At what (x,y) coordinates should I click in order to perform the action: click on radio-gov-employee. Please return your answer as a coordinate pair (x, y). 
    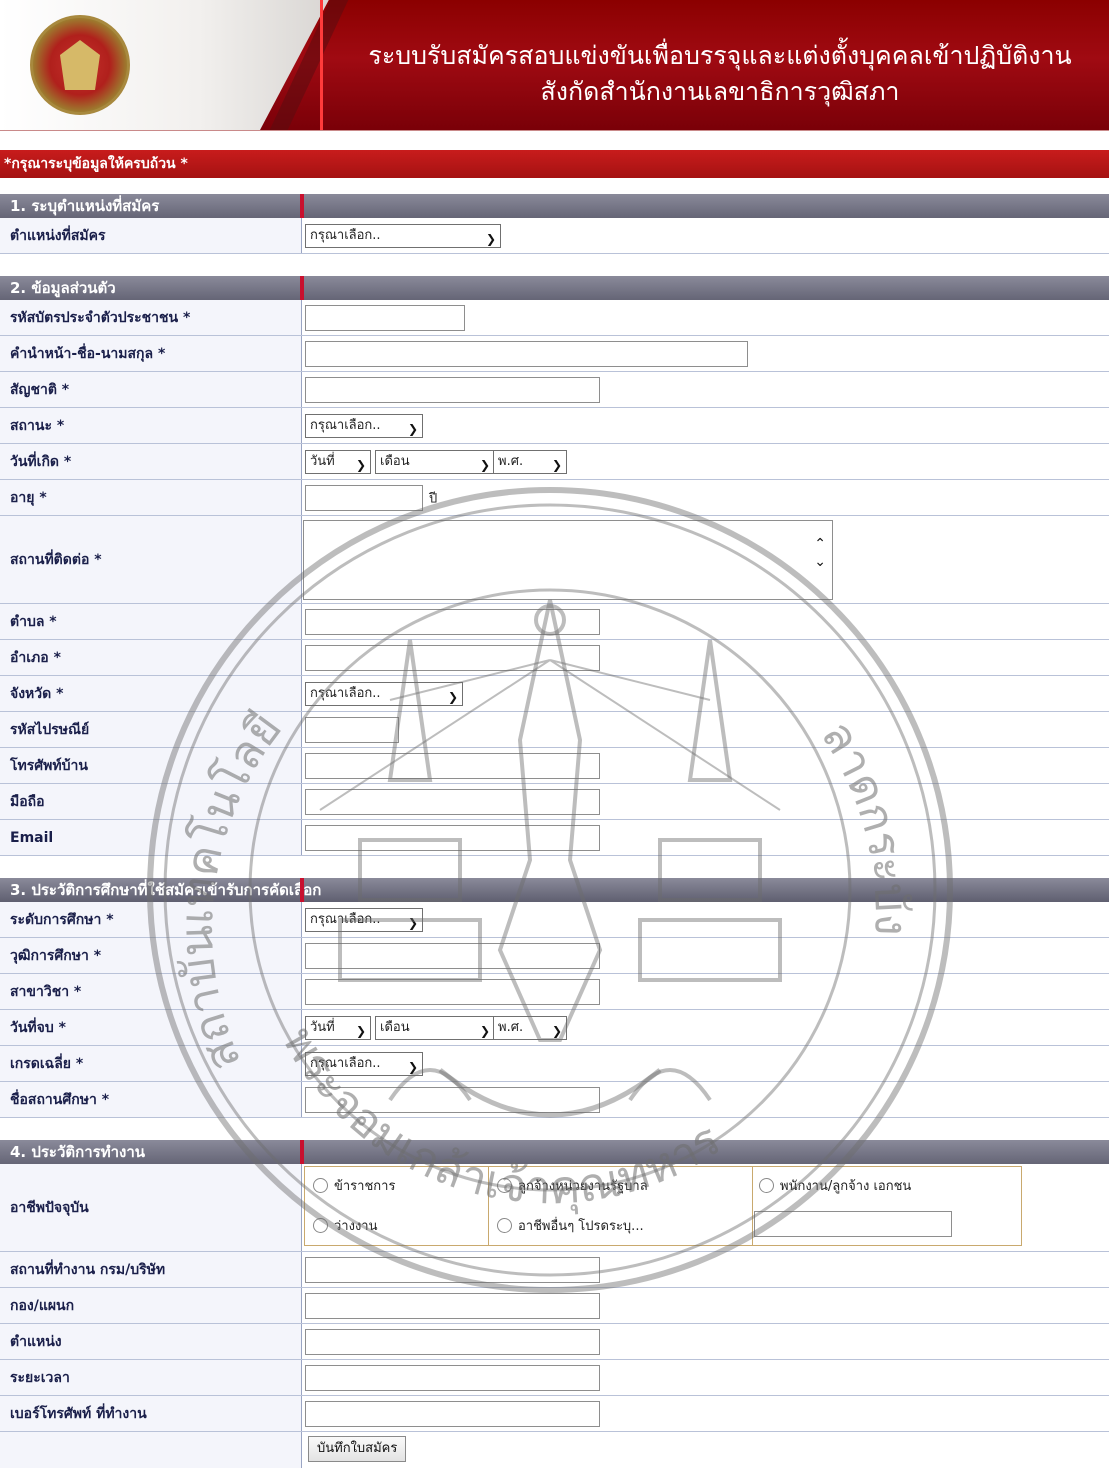
    Looking at the image, I should click on (504, 1185).